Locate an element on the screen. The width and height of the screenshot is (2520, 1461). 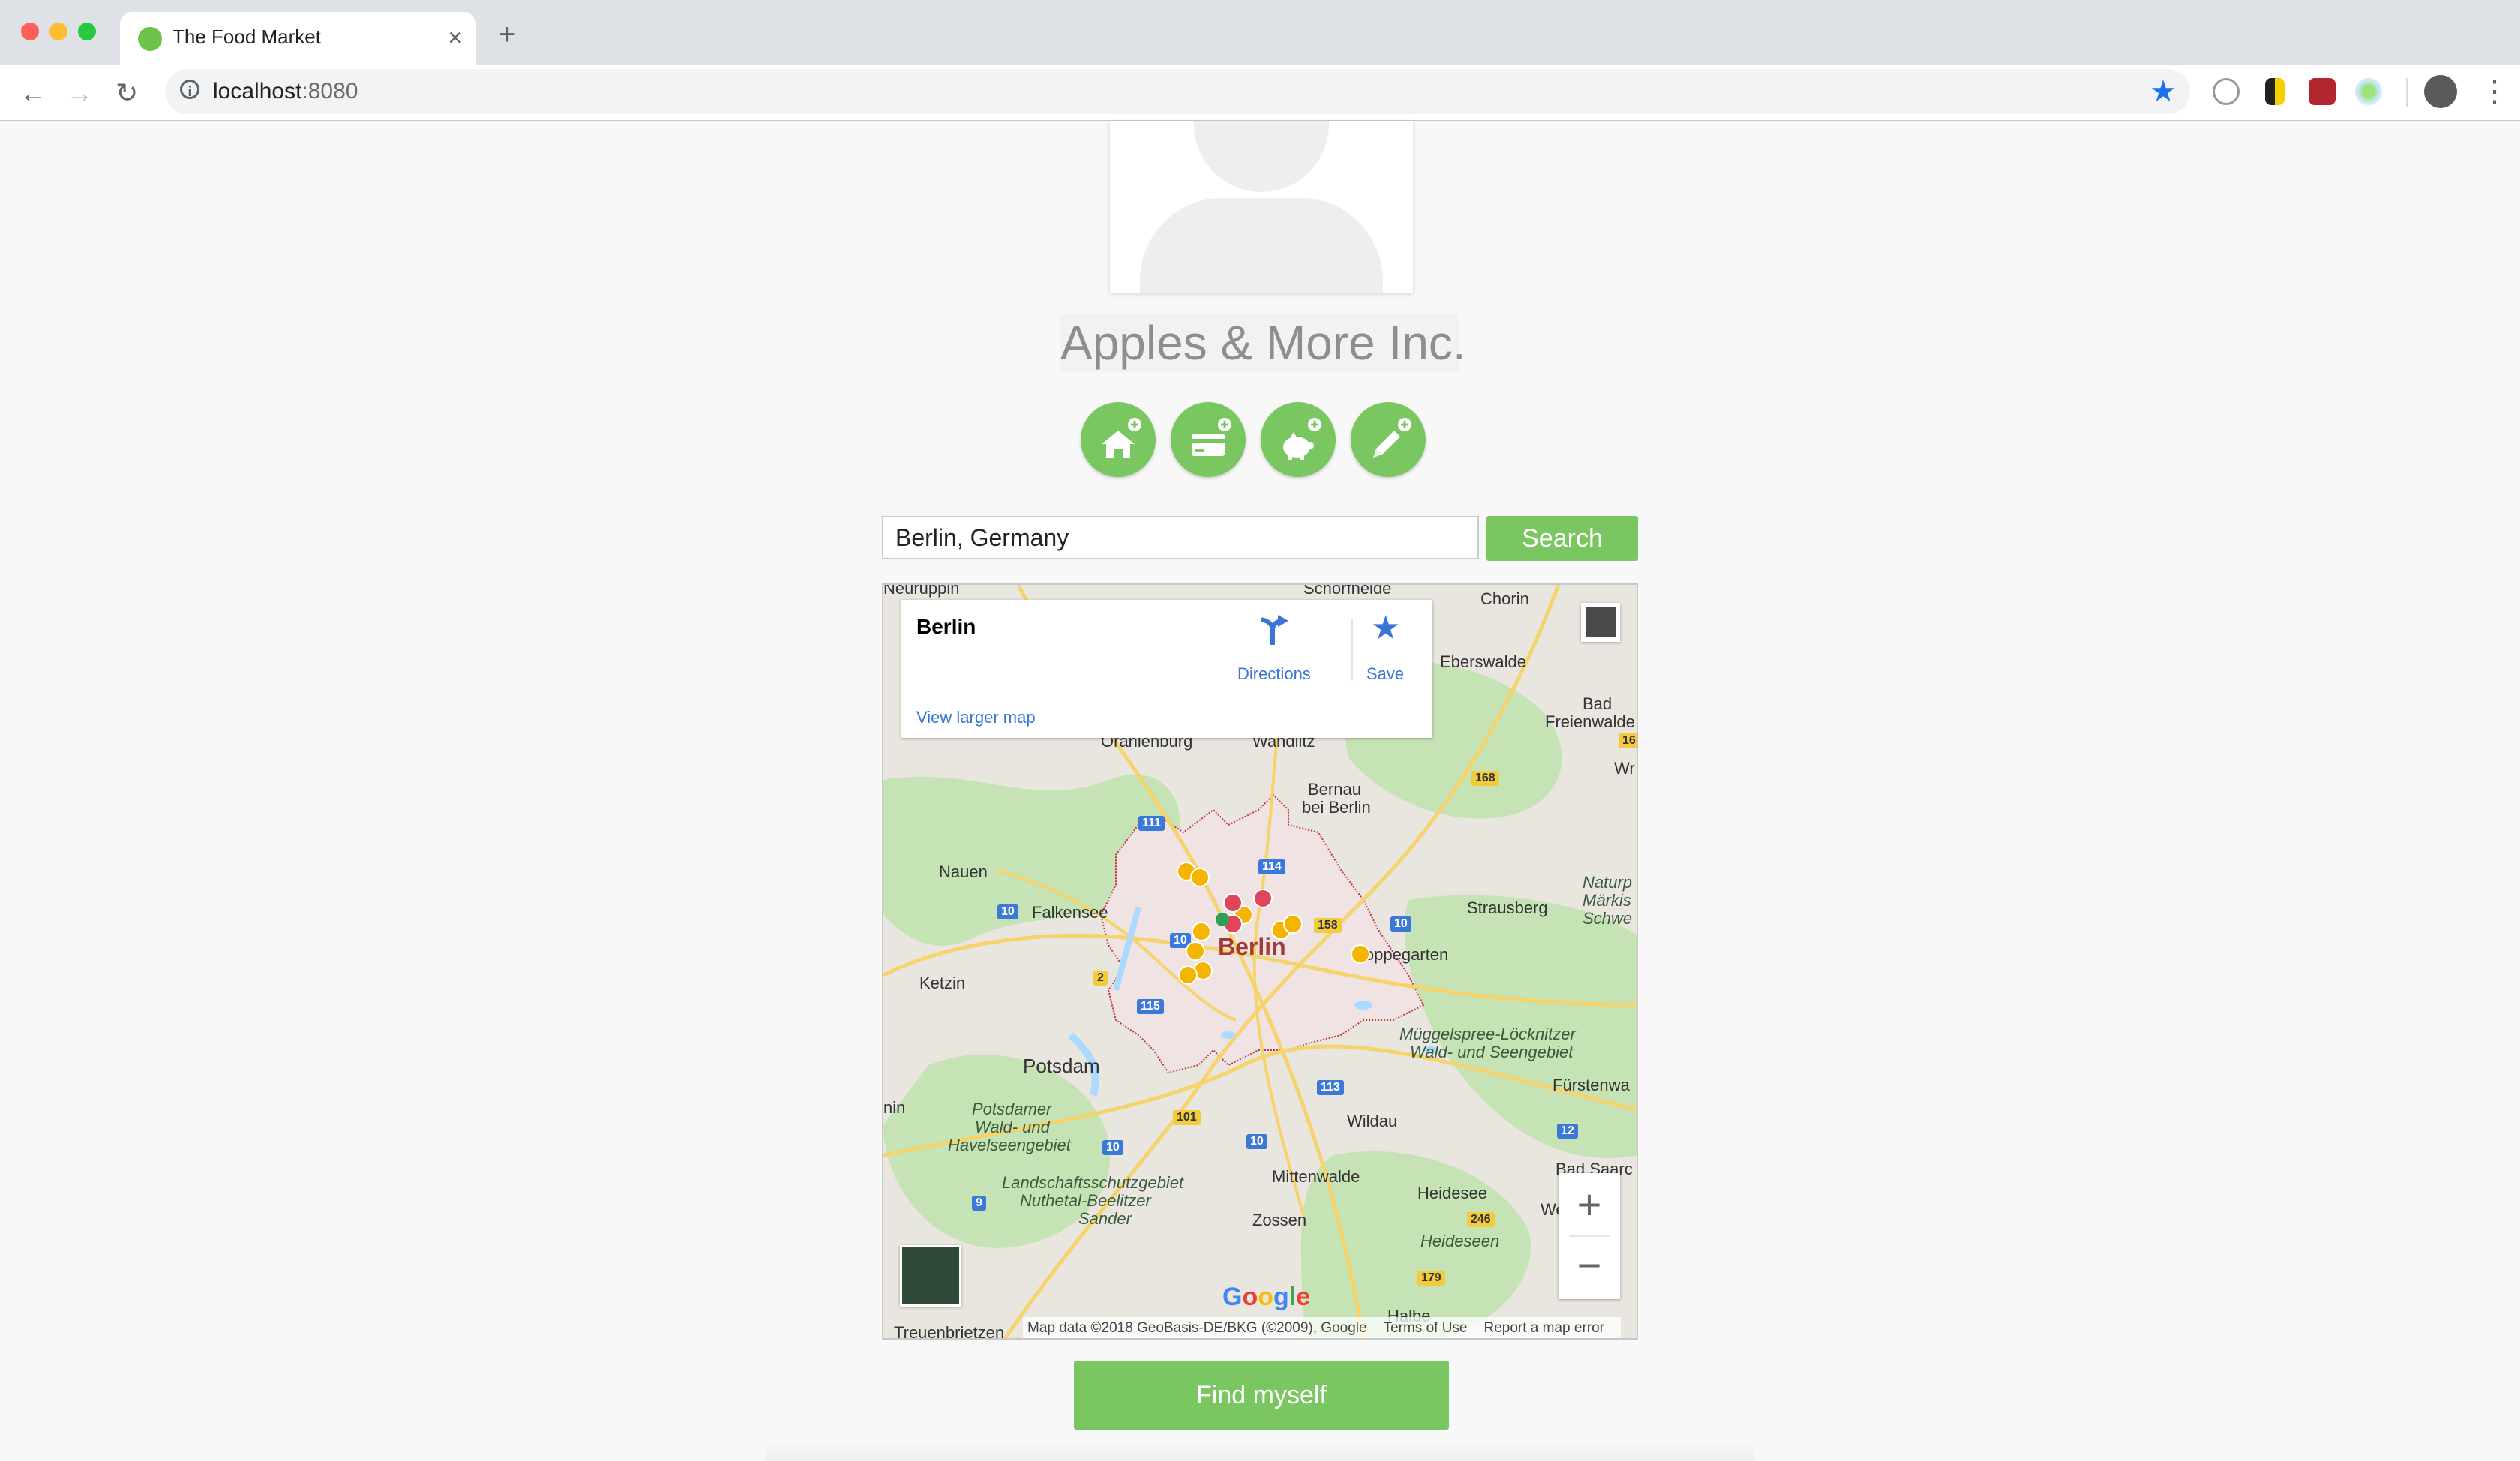
tab-close-icon: × is located at coordinates (455, 37).